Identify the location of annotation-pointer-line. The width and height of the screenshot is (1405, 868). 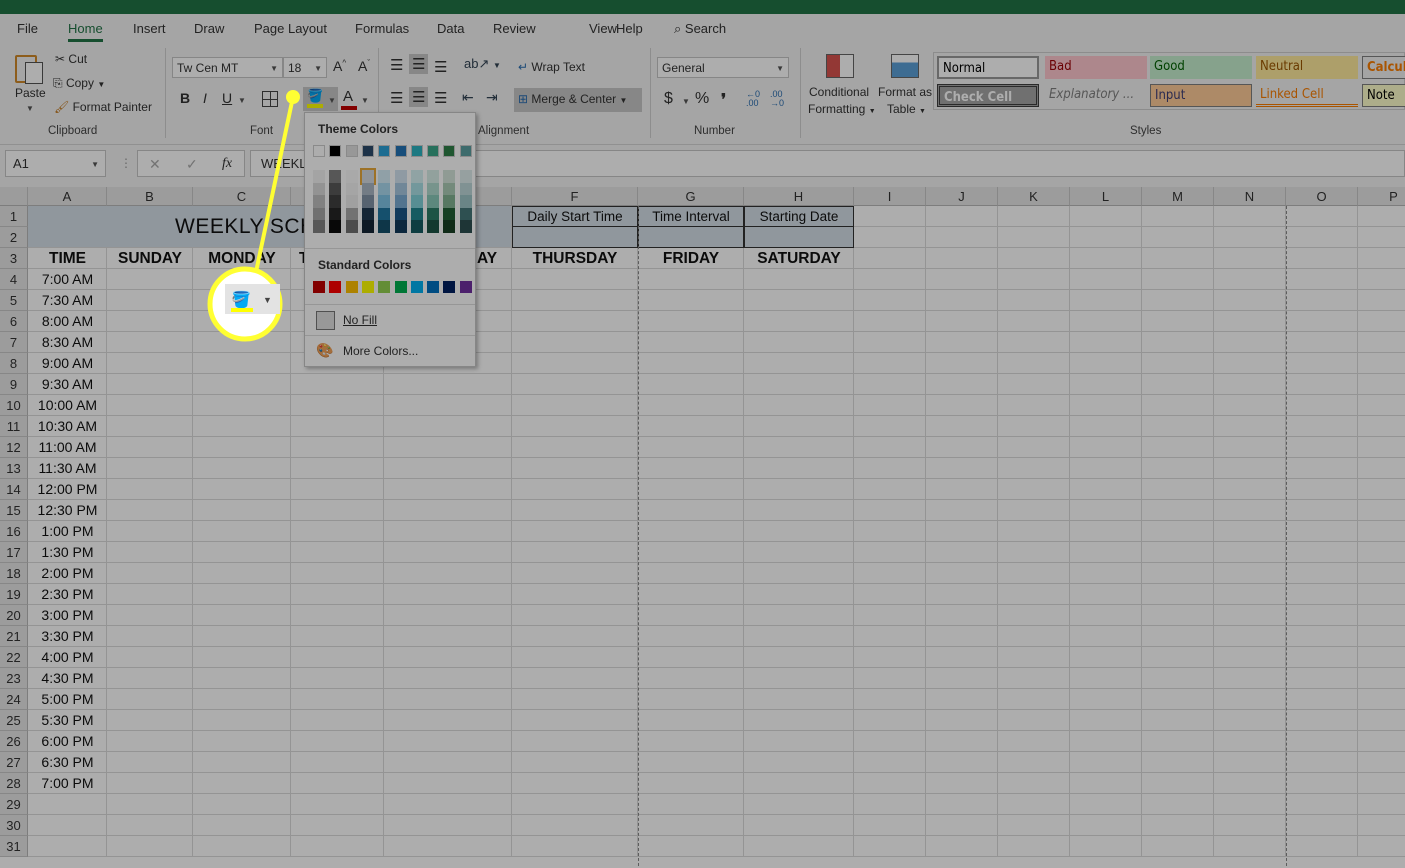
(274, 184).